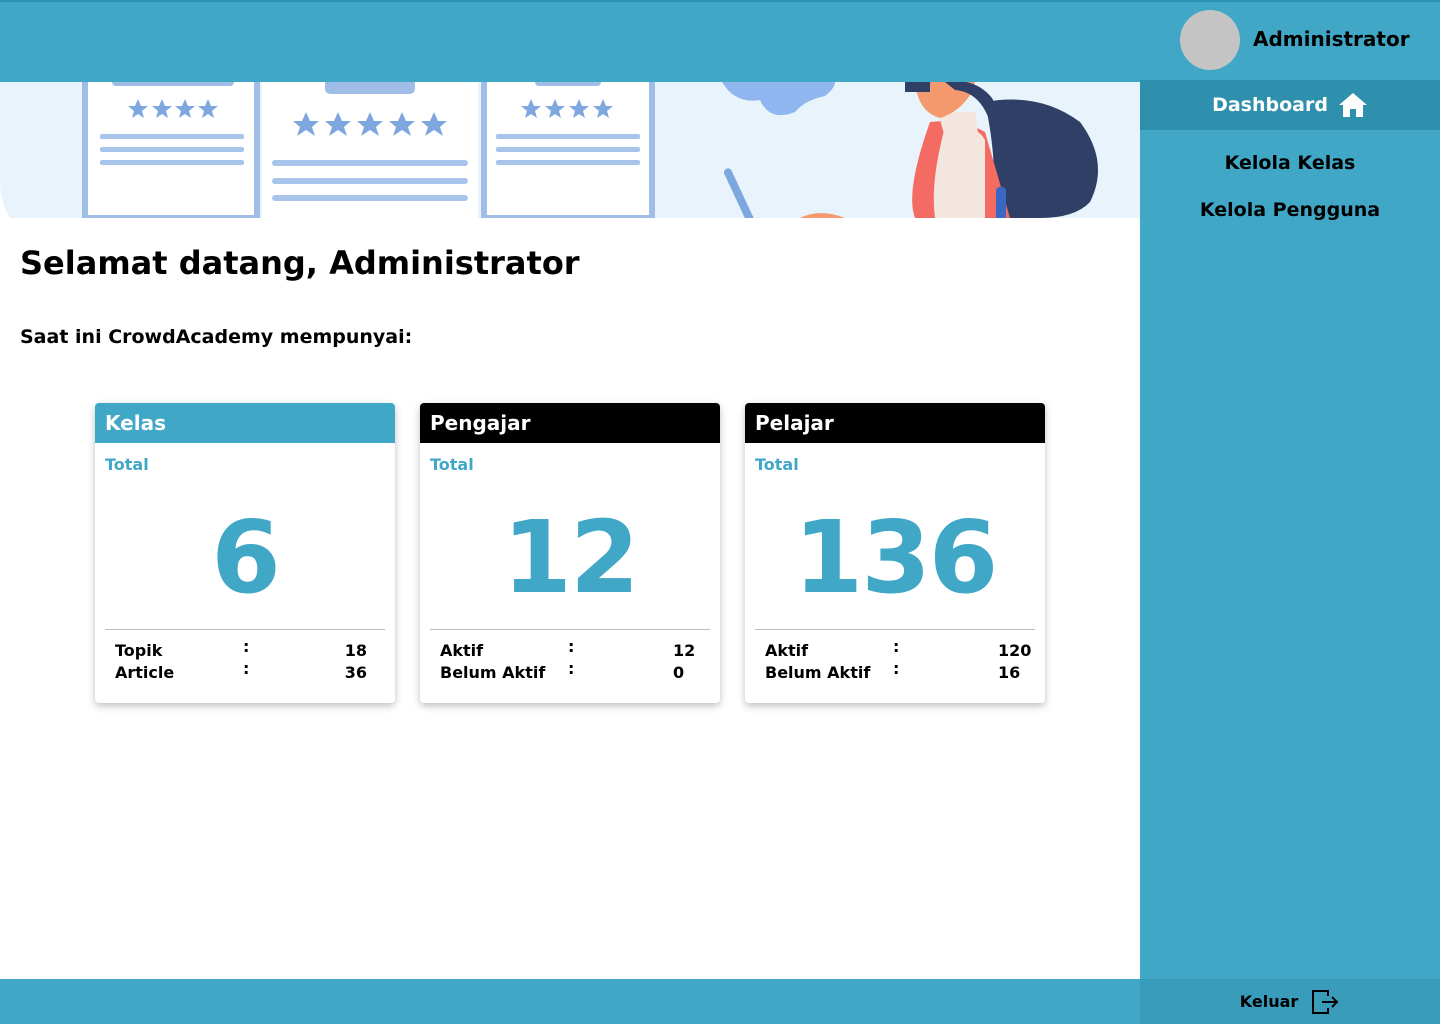 Image resolution: width=1440 pixels, height=1024 pixels. I want to click on sidebar-item-kelola-kelas: Kelola Kelas, so click(1290, 163).